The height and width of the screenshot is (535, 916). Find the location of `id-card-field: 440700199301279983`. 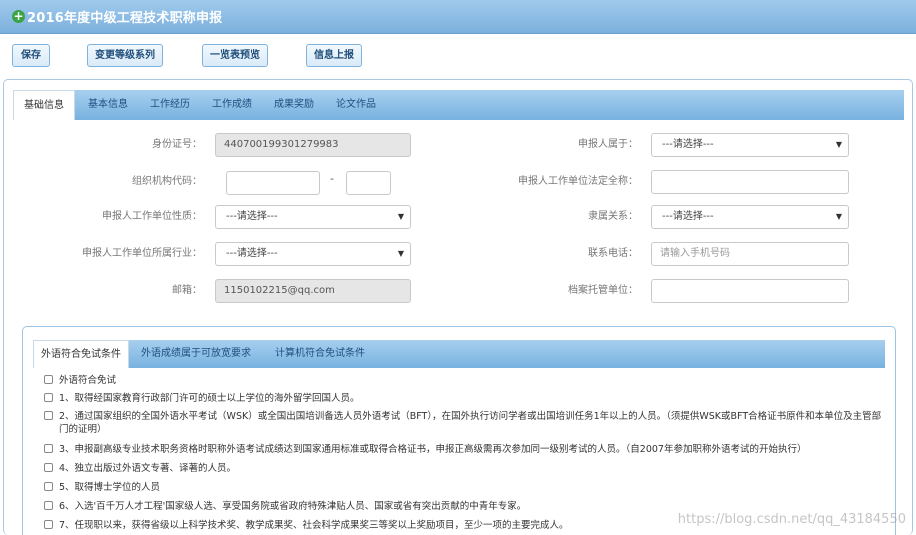

id-card-field: 440700199301279983 is located at coordinates (313, 145).